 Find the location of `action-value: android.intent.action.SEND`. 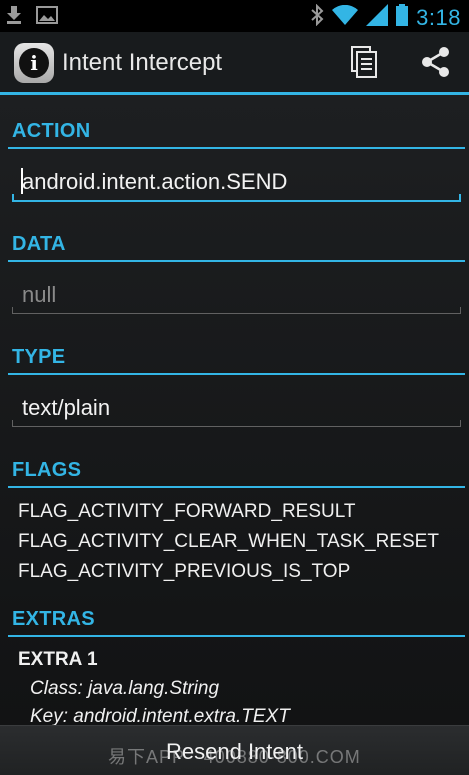

action-value: android.intent.action.SEND is located at coordinates (155, 181).